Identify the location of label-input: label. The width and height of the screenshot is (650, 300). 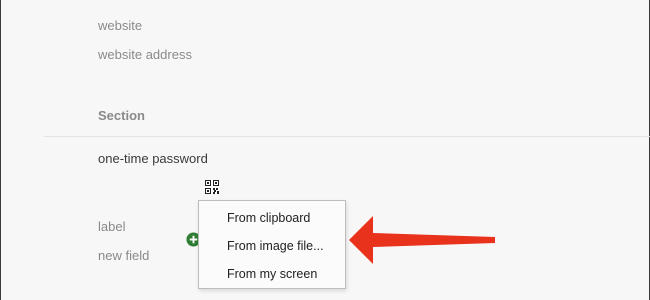
(111, 226).